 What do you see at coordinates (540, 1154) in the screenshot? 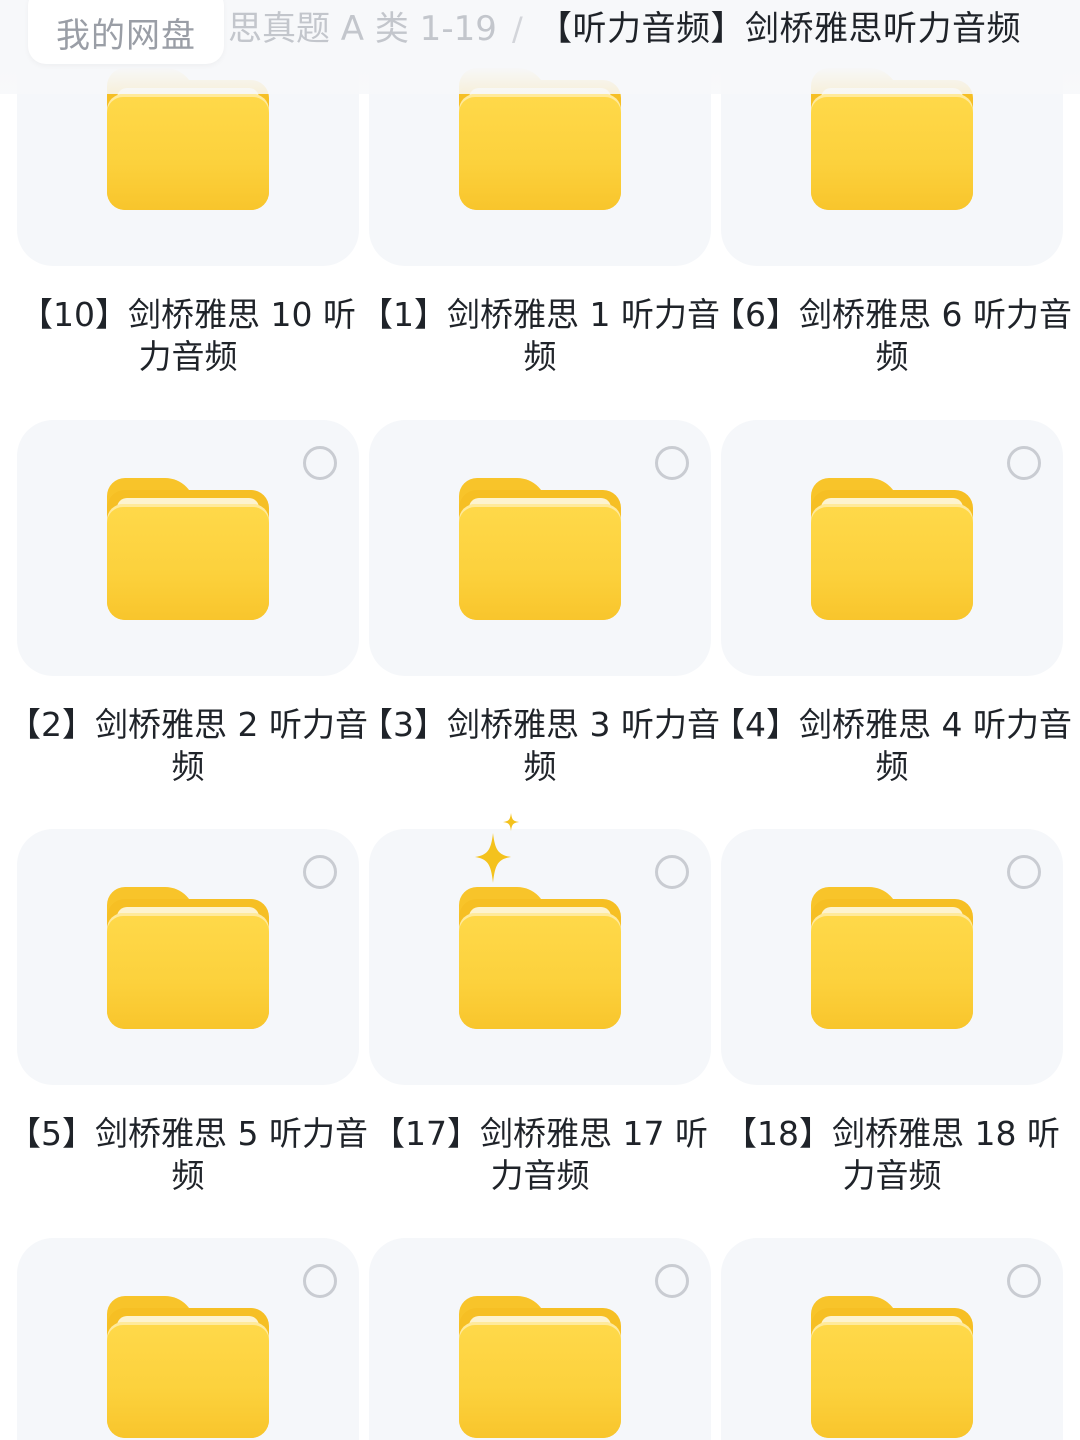
I see `folder-name: 【17】剑桥雅思 17 听力音频` at bounding box center [540, 1154].